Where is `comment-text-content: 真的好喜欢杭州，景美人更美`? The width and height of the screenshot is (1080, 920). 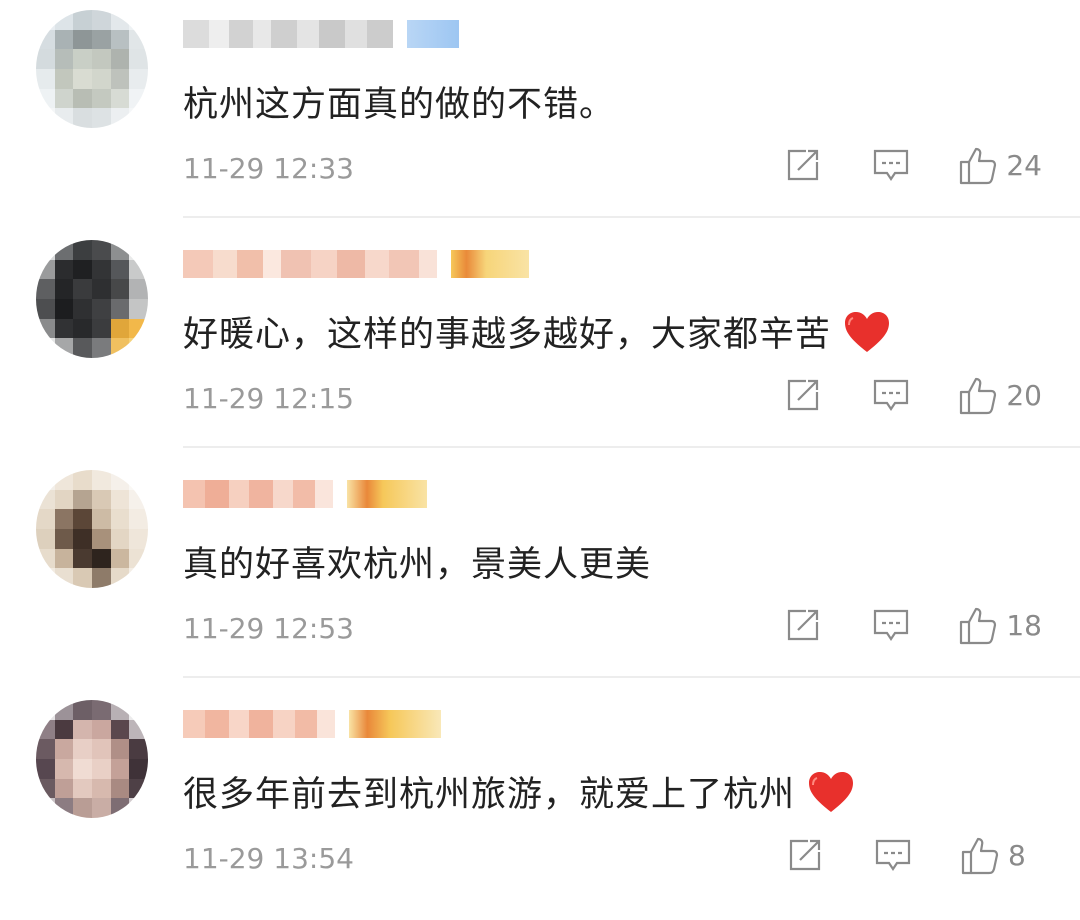 comment-text-content: 真的好喜欢杭州，景美人更美 is located at coordinates (417, 565).